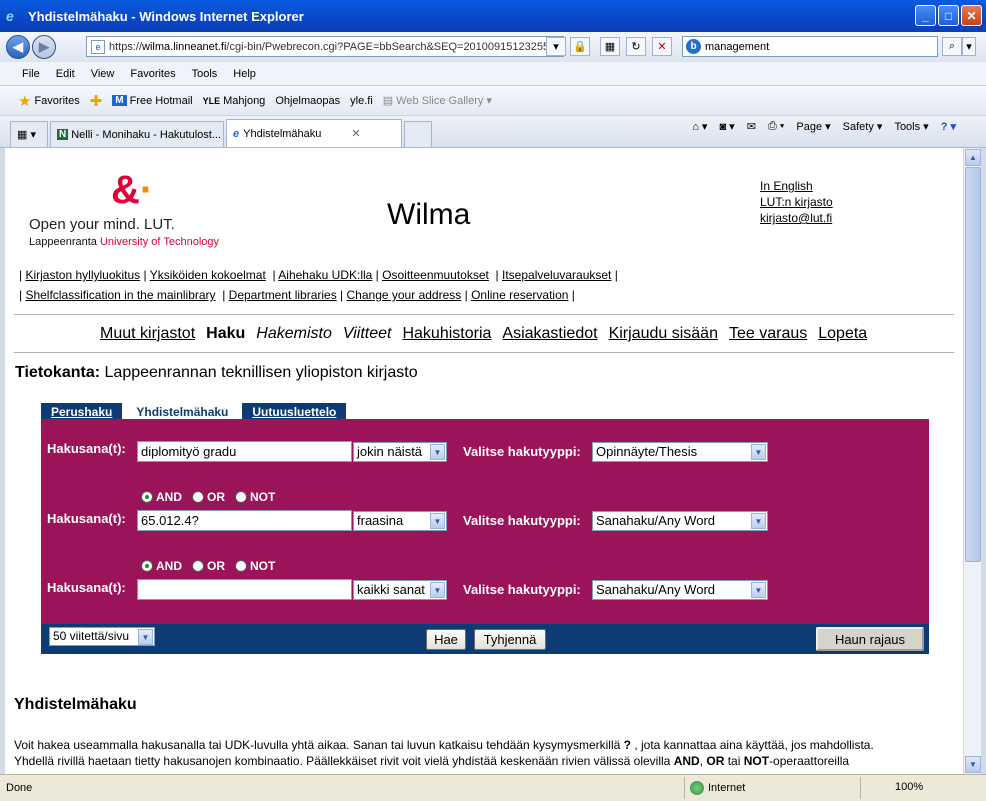  Describe the element at coordinates (225, 334) in the screenshot. I see `nav-haku: Haku` at that location.